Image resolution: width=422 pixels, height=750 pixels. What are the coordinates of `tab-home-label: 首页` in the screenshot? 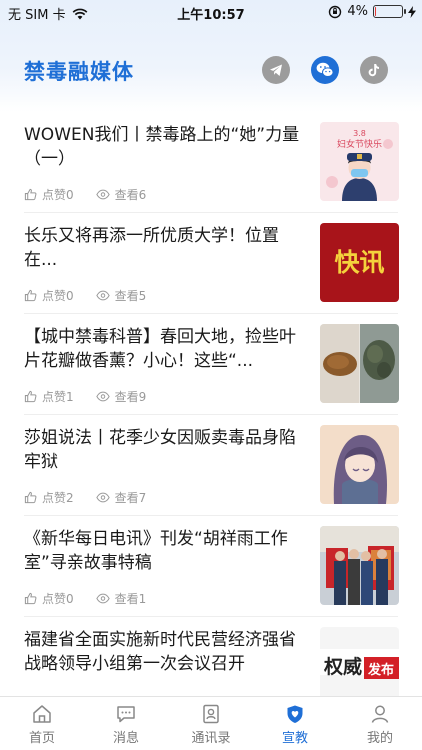 It's located at (41, 738).